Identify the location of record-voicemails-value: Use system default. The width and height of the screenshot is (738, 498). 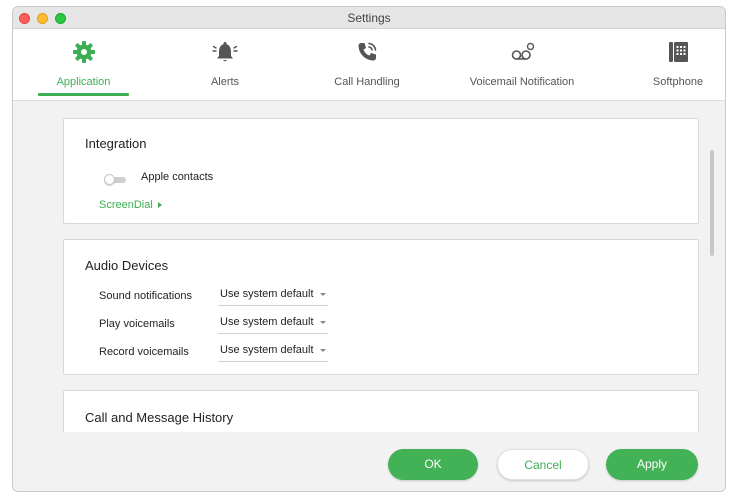
(267, 350).